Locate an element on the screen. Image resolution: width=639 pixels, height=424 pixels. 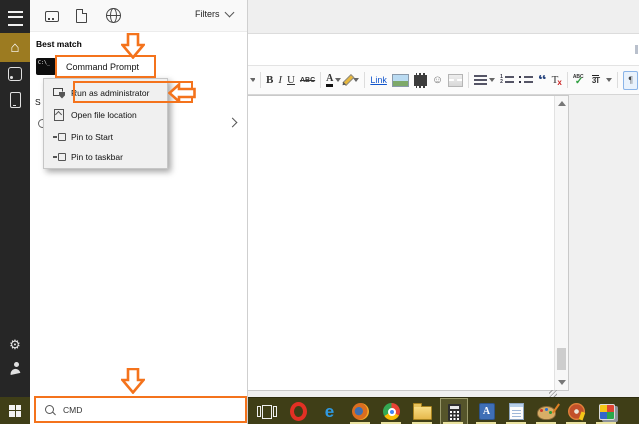
file-location-icon is located at coordinates (59, 115).